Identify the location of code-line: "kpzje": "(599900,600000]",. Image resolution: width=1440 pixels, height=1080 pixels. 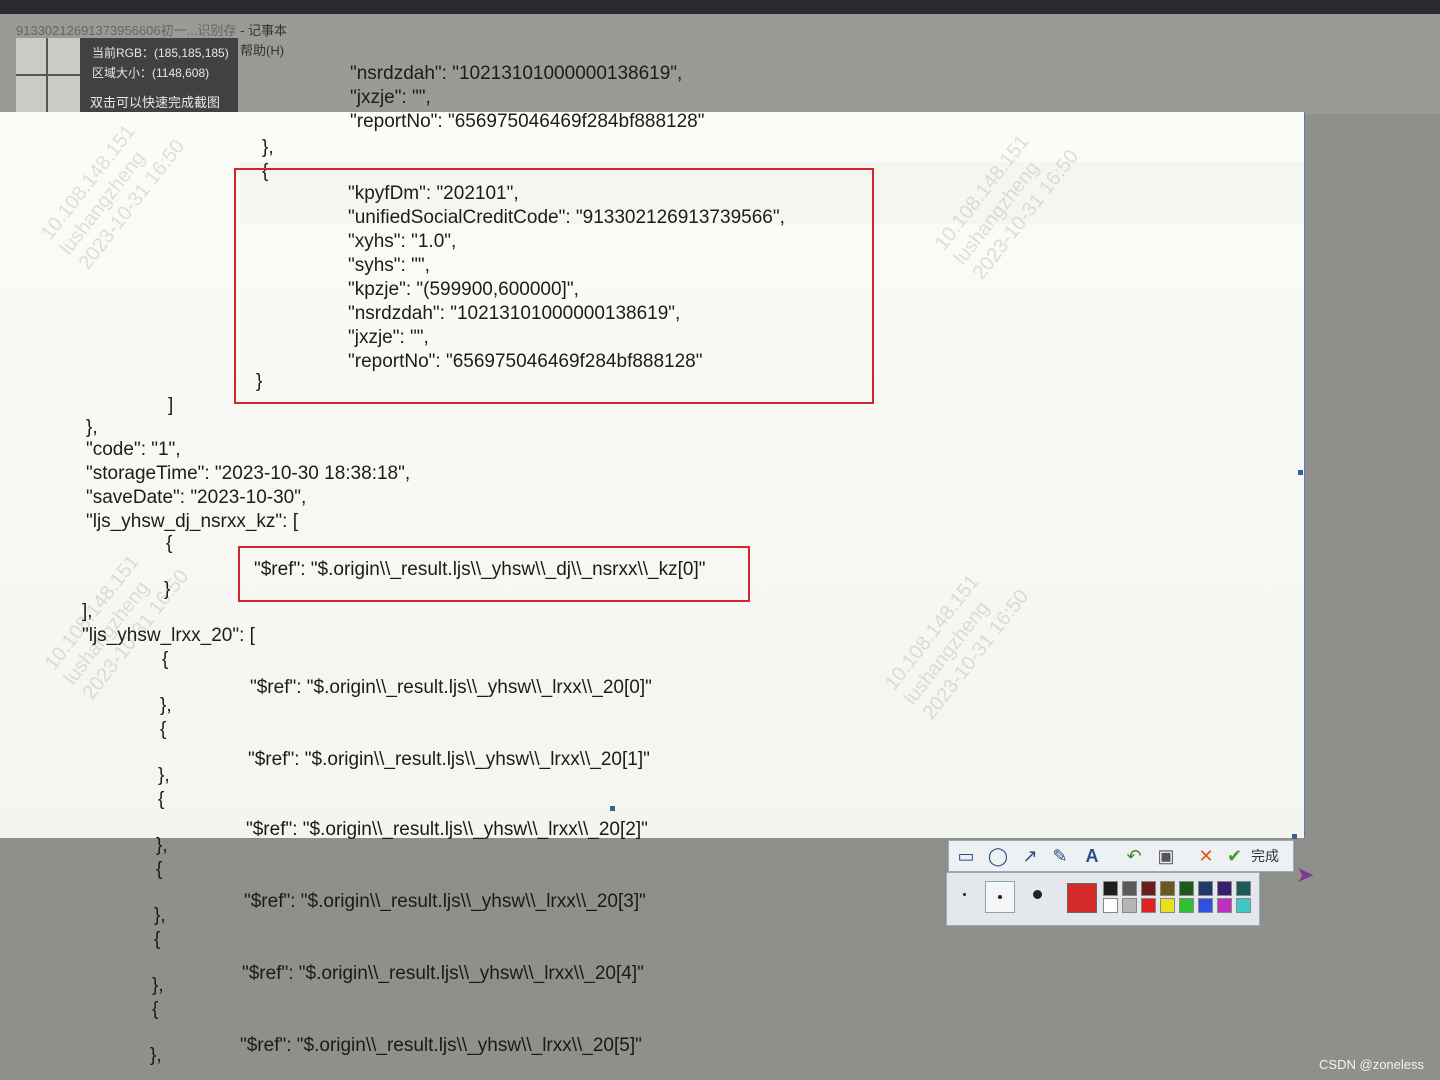
(463, 289).